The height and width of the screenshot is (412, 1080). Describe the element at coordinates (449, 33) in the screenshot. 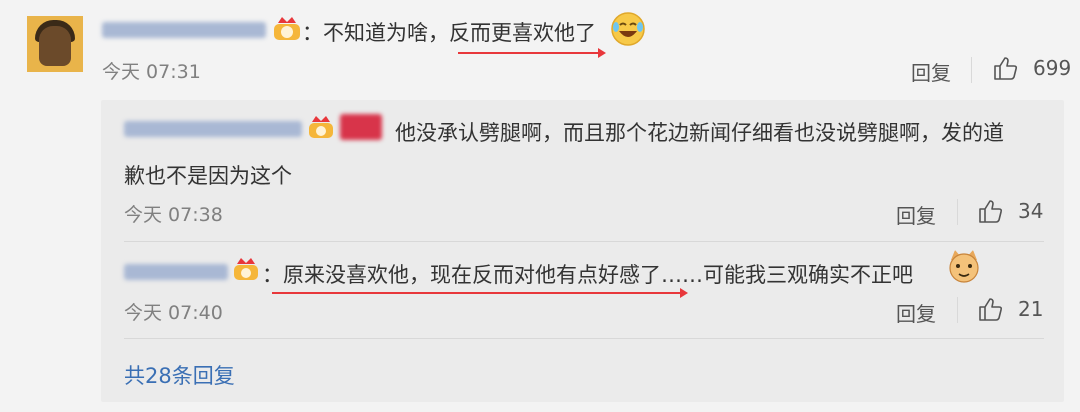

I see `comment-text: ：不知道为啥，反而更喜欢他了` at that location.